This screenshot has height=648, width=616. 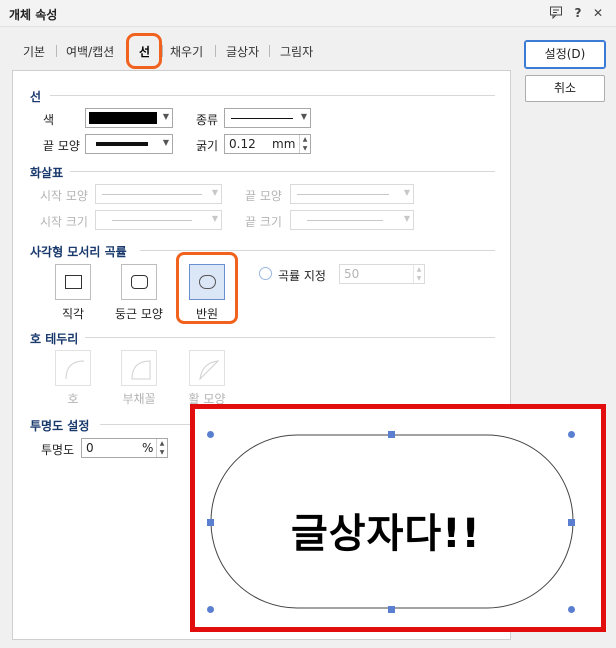 What do you see at coordinates (64, 196) in the screenshot?
I see `start-shape-label: 시작 모양` at bounding box center [64, 196].